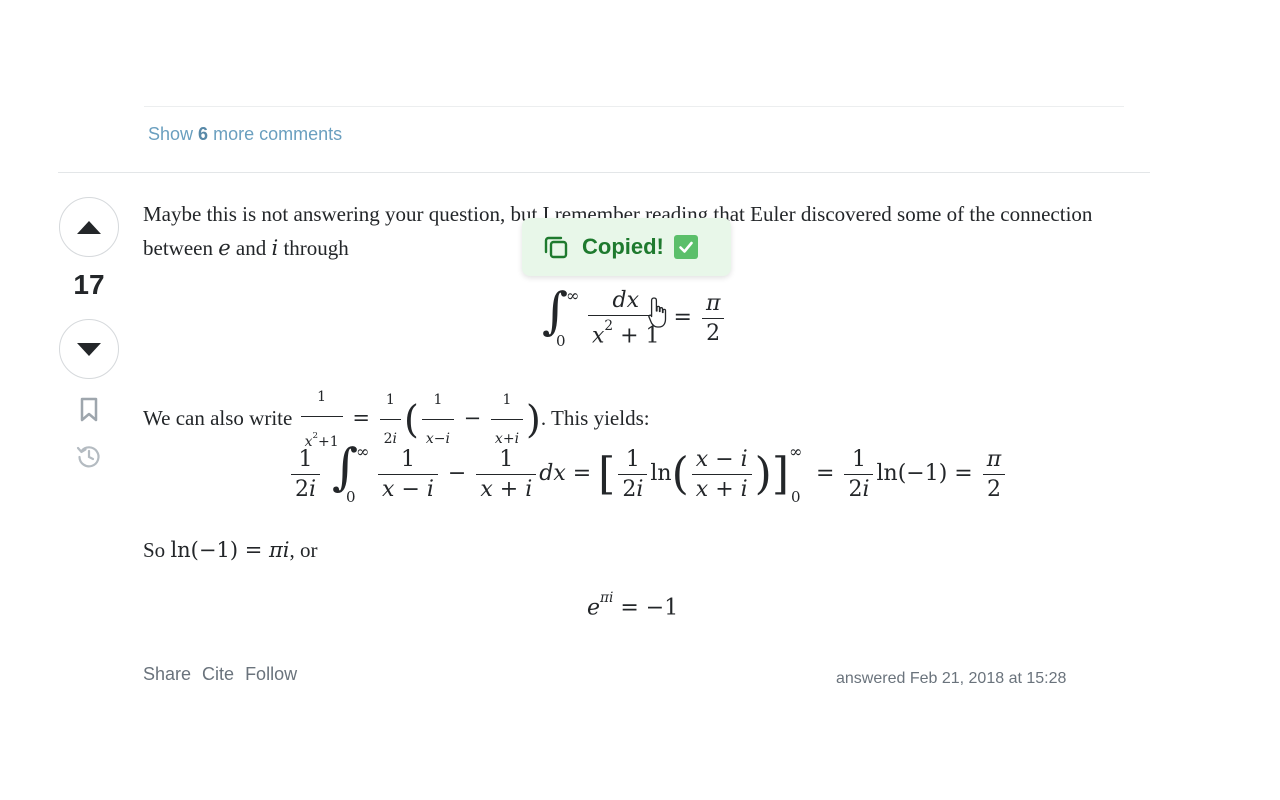 The width and height of the screenshot is (1280, 800). I want to click on upvote-button, so click(89, 227).